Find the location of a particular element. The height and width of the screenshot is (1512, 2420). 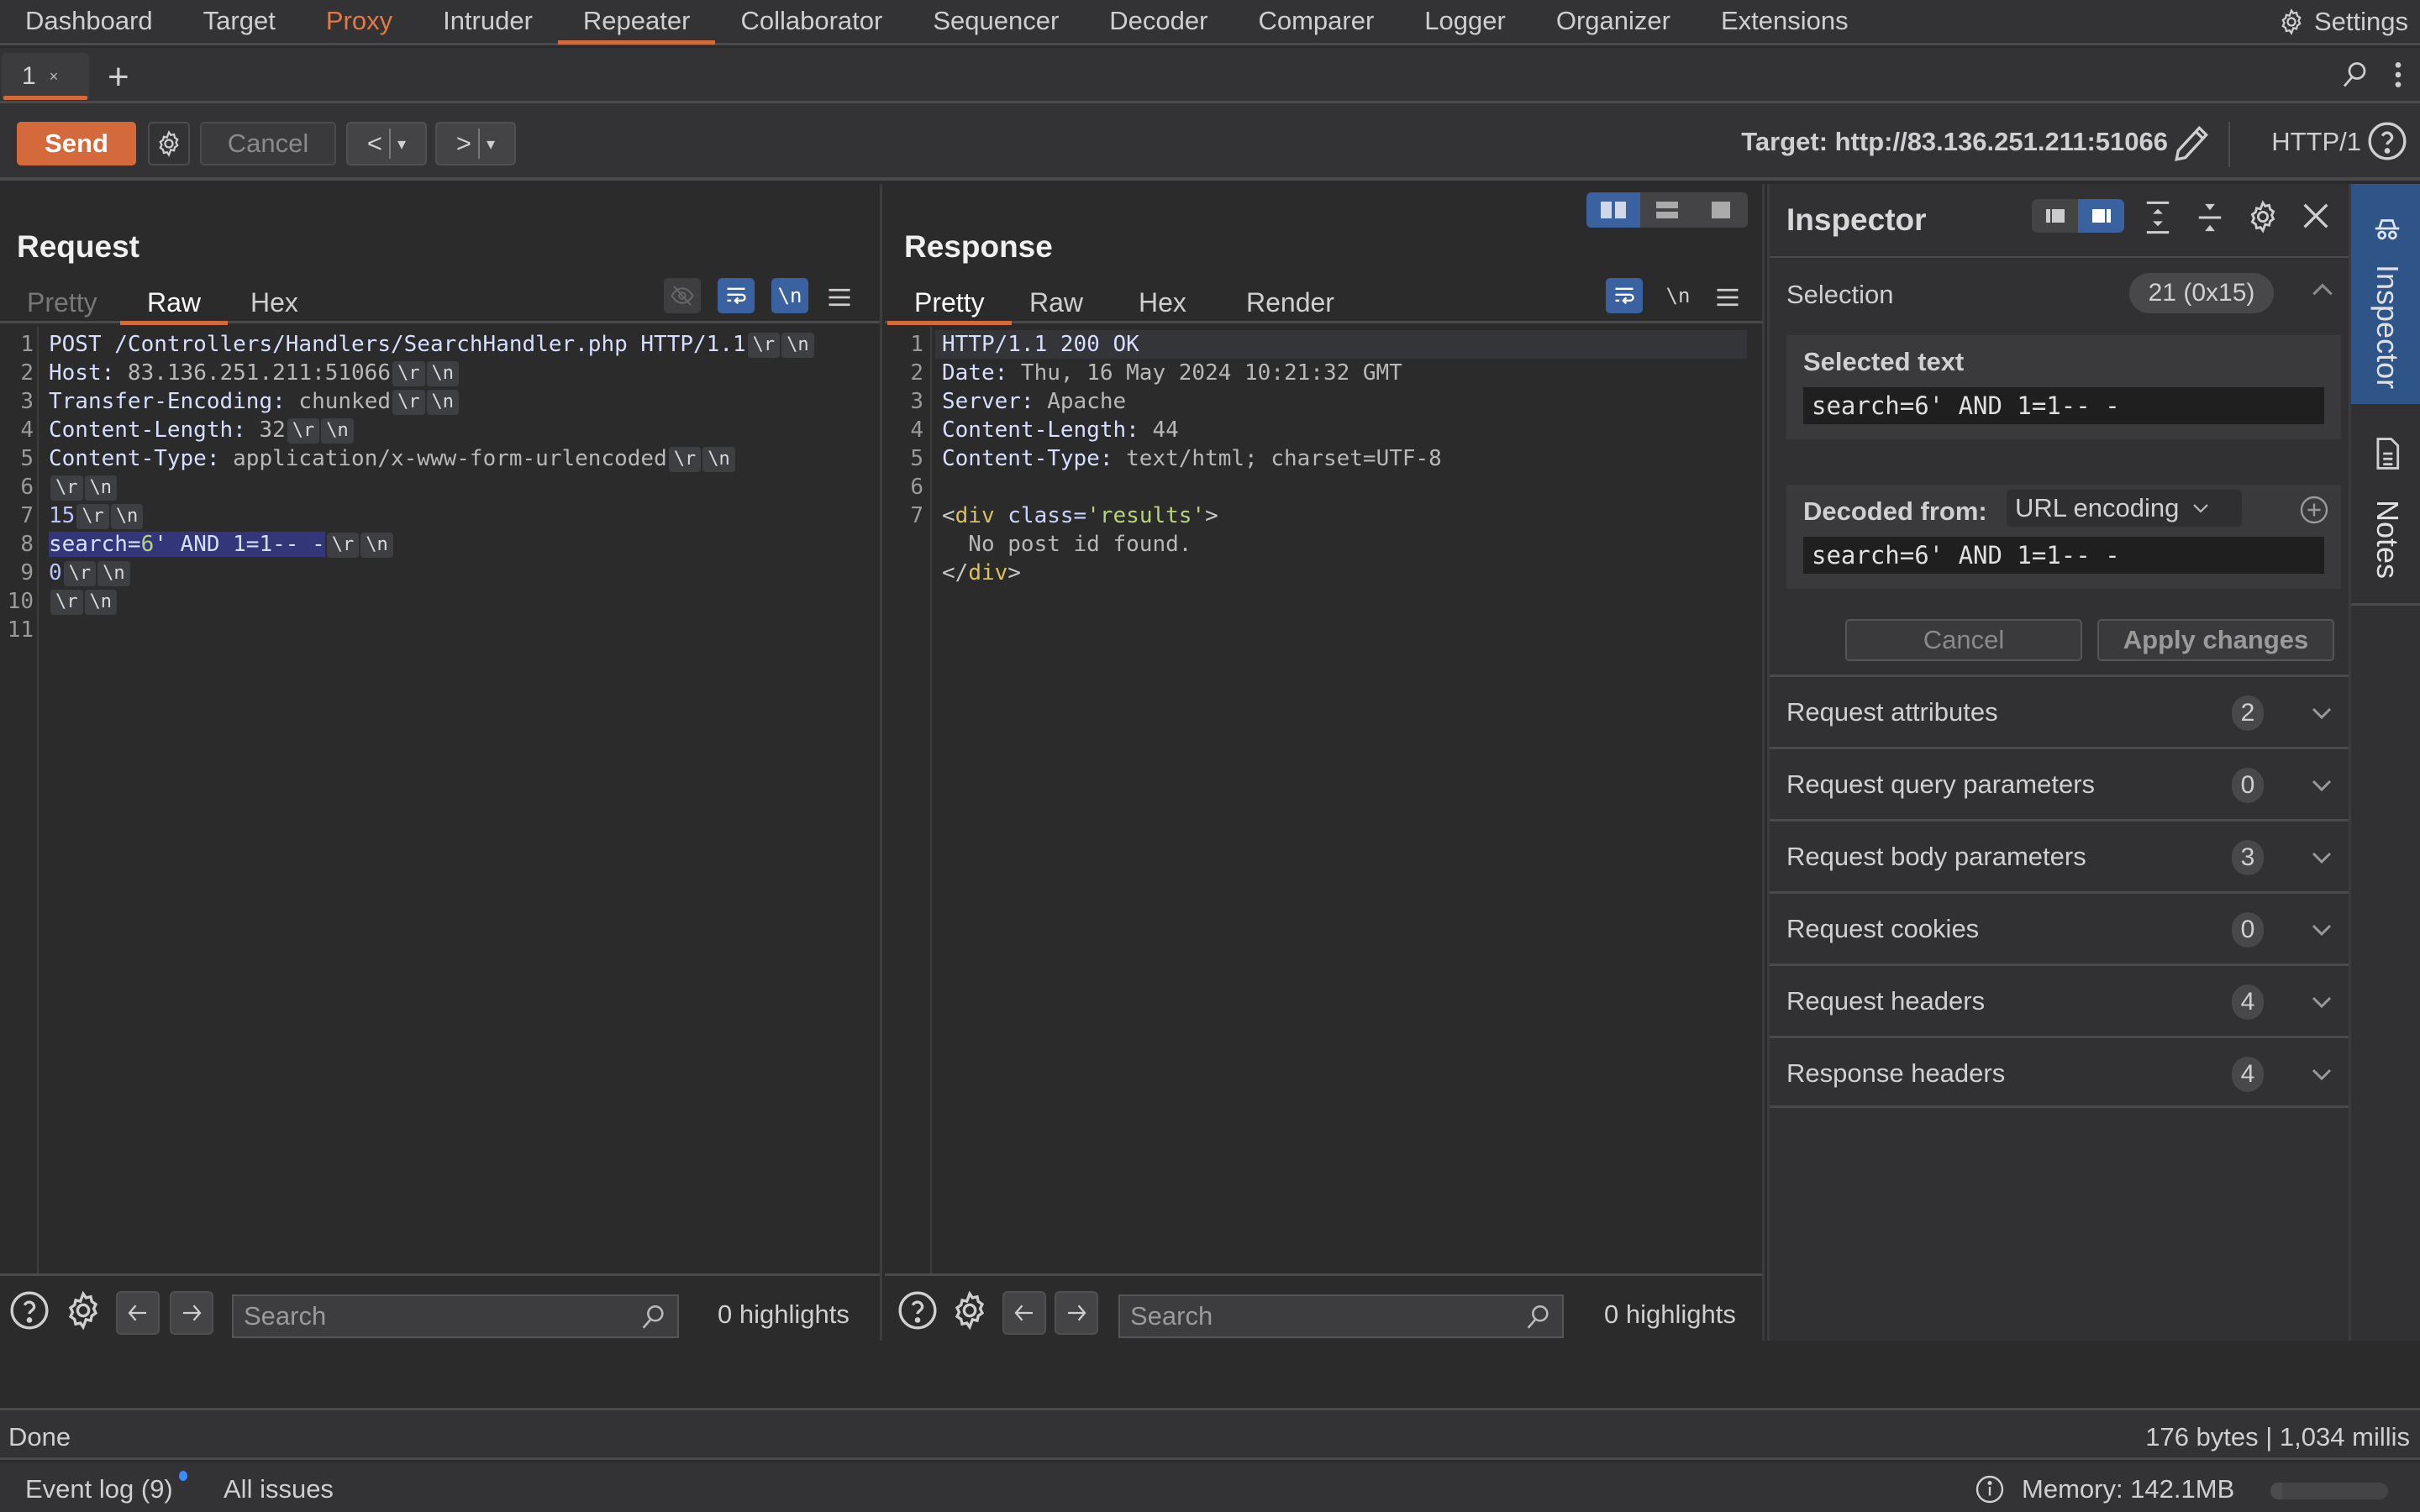

nav-comparer: Comparer is located at coordinates (1316, 21).